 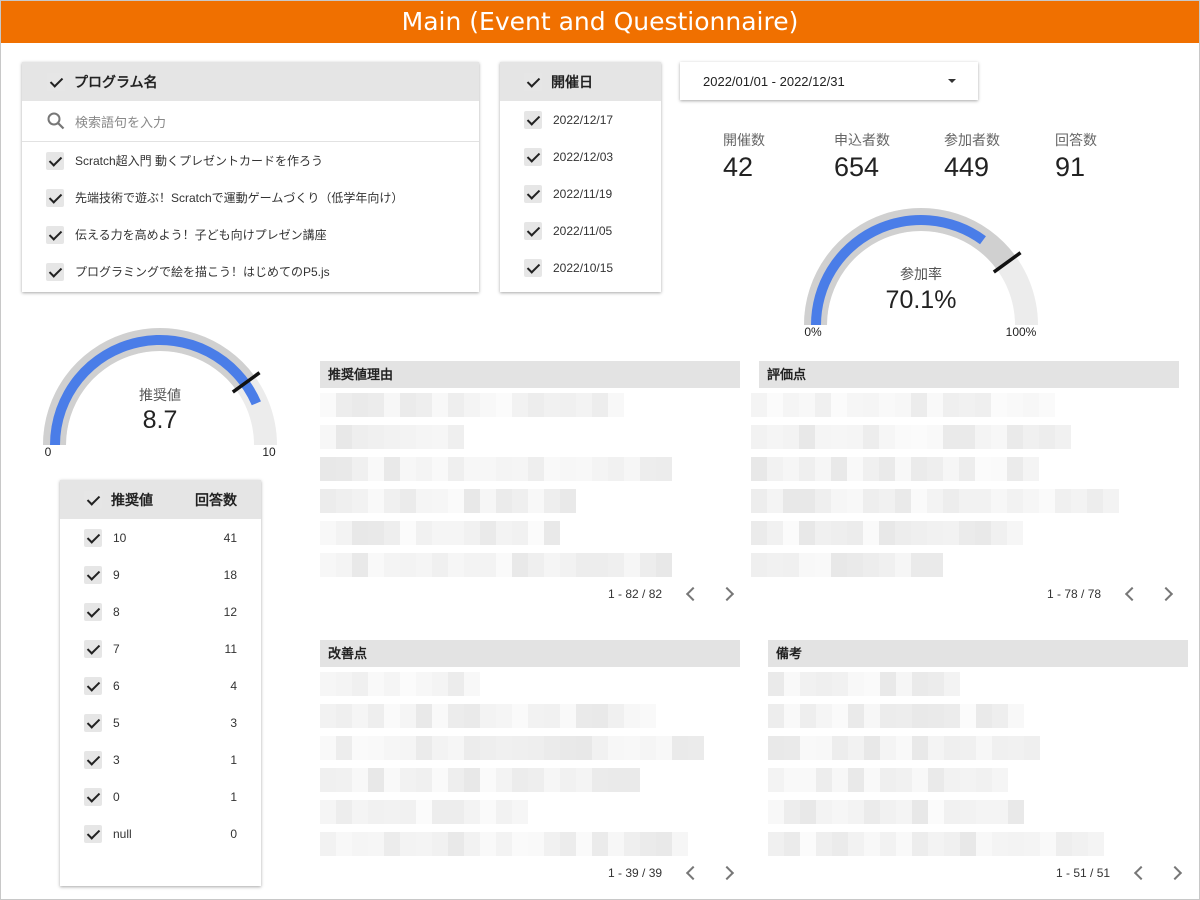 I want to click on program-item: プログラミングで絵を描こう！はじめてのP5.js, so click(x=250, y=271).